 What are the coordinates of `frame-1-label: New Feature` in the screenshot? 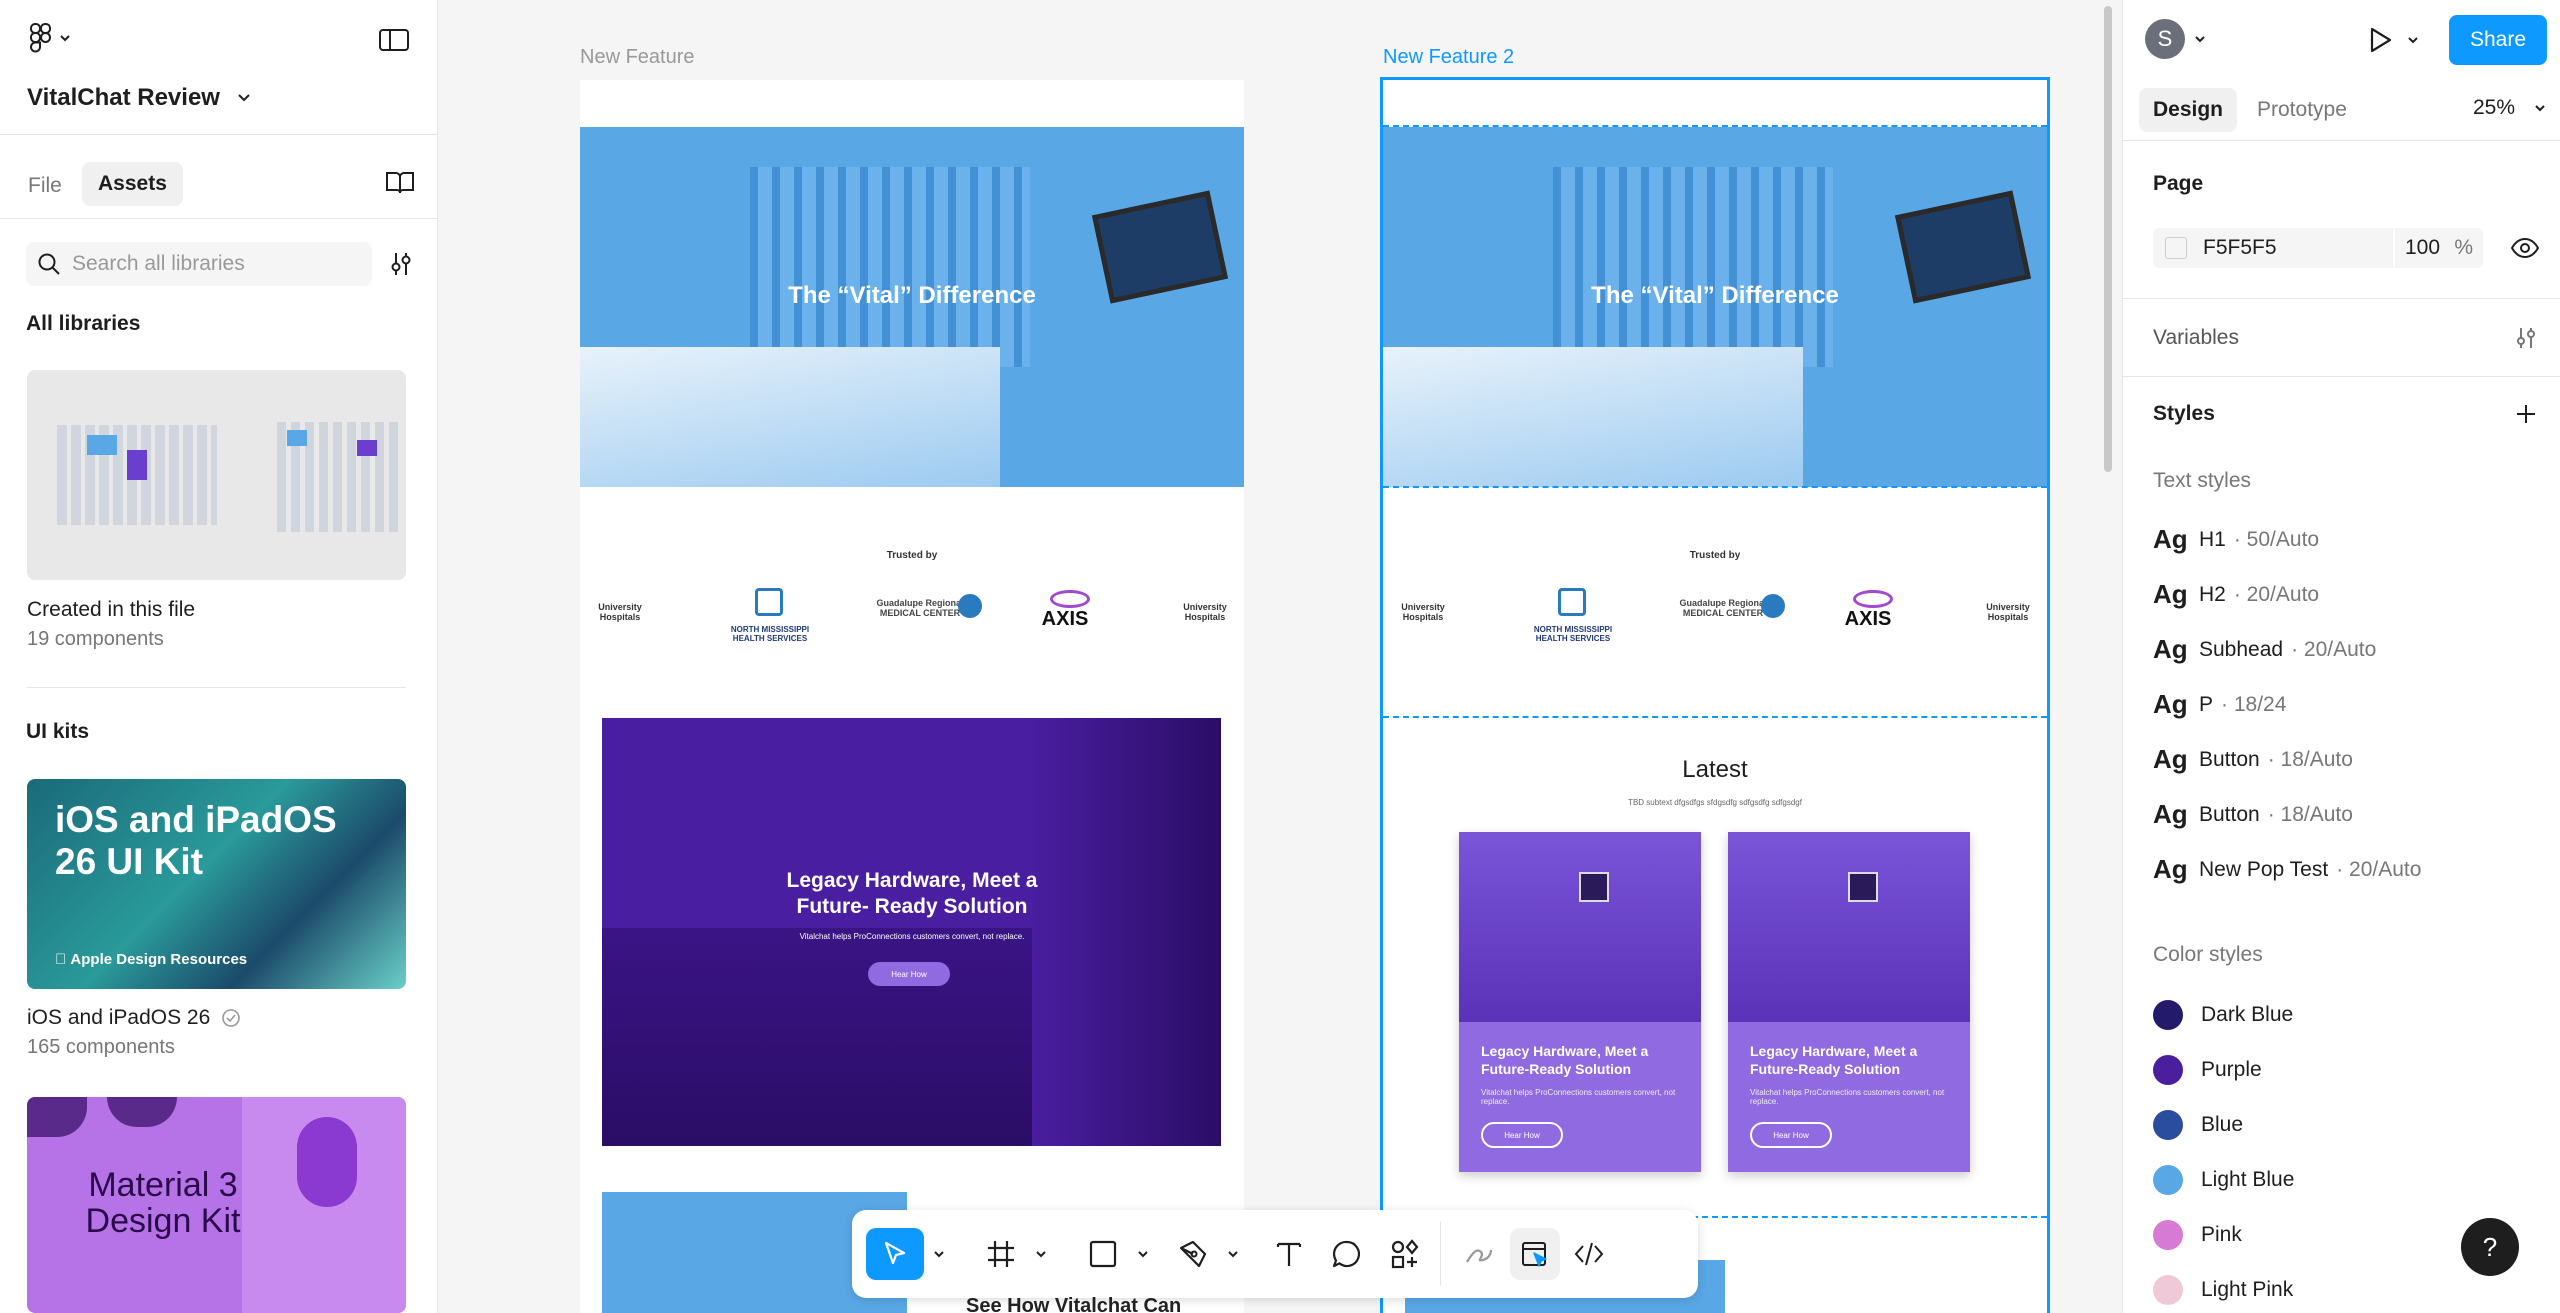 It's located at (637, 57).